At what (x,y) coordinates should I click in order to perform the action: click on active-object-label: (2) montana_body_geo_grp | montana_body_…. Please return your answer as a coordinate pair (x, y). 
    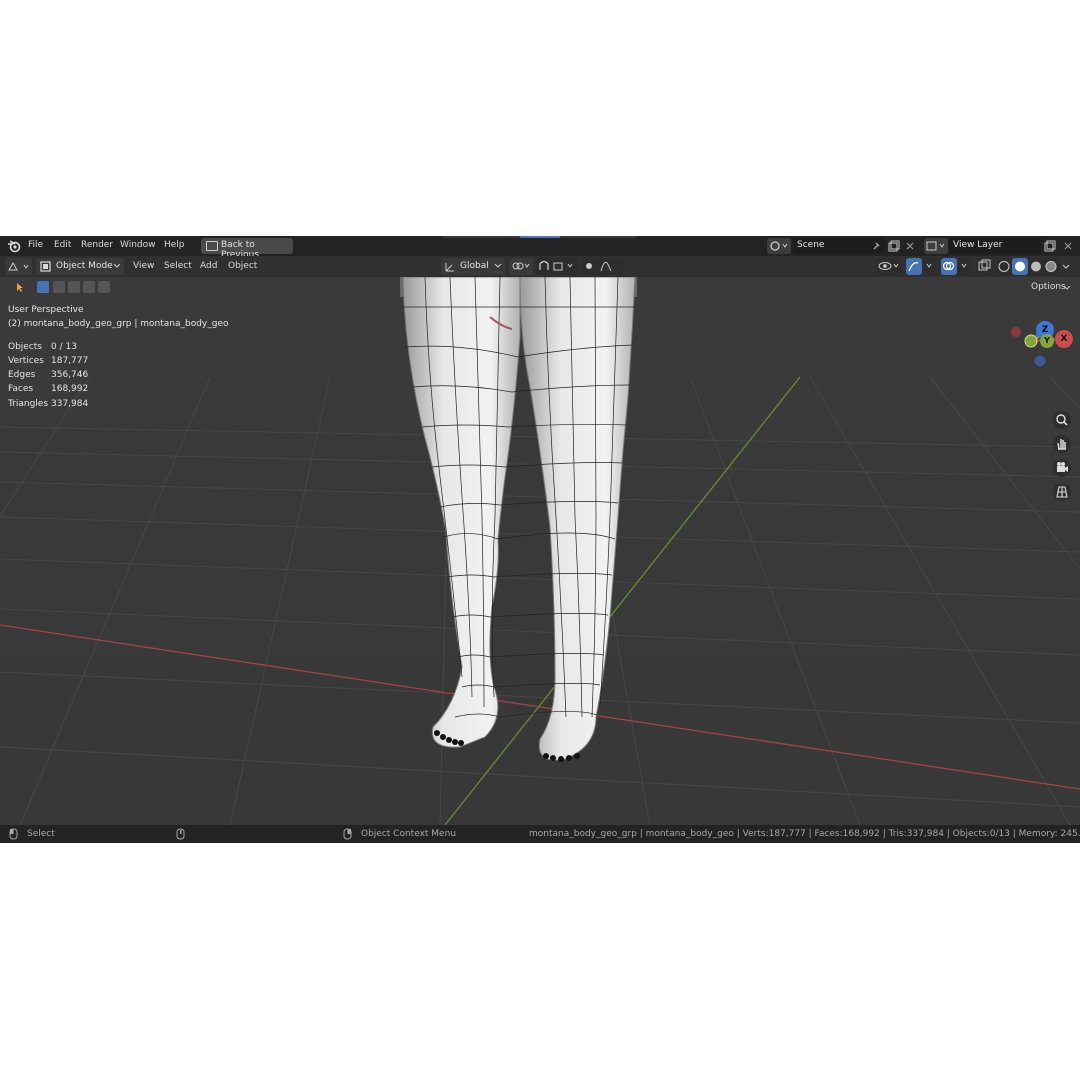
    Looking at the image, I should click on (118, 324).